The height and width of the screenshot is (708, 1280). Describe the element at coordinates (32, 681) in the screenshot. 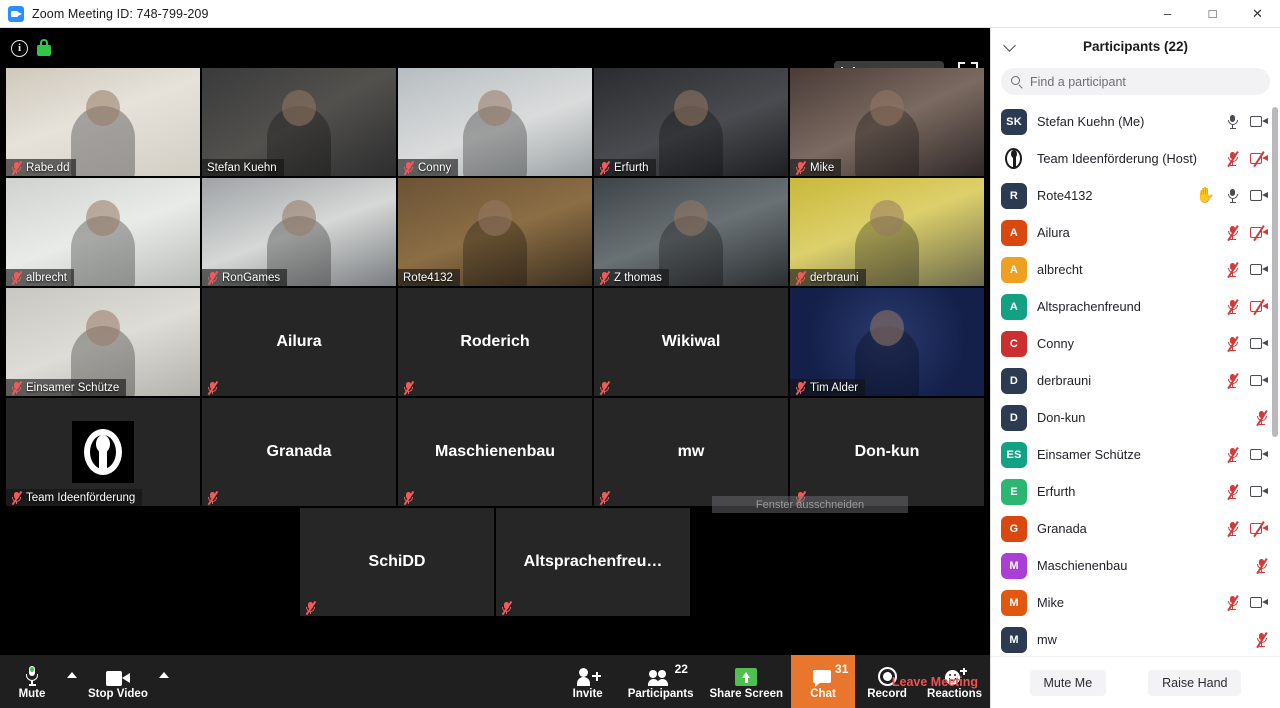

I see `mute-button: Mute` at that location.